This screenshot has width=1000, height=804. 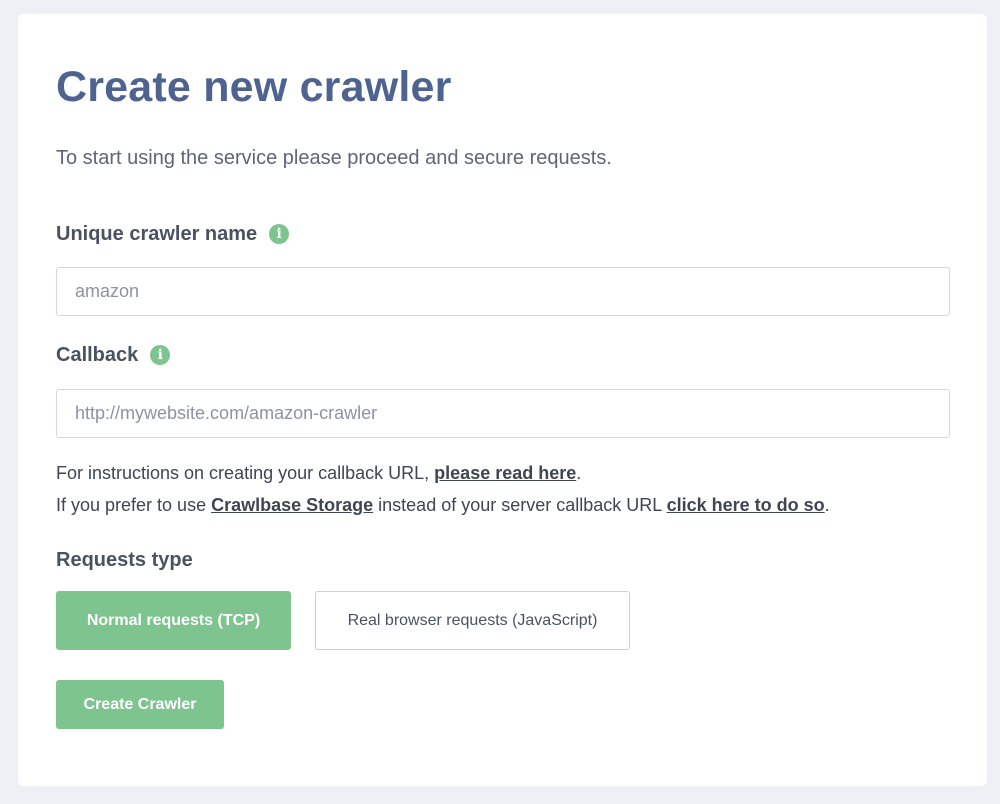 I want to click on crawler-name-label-row: Unique crawler name i, so click(x=173, y=234).